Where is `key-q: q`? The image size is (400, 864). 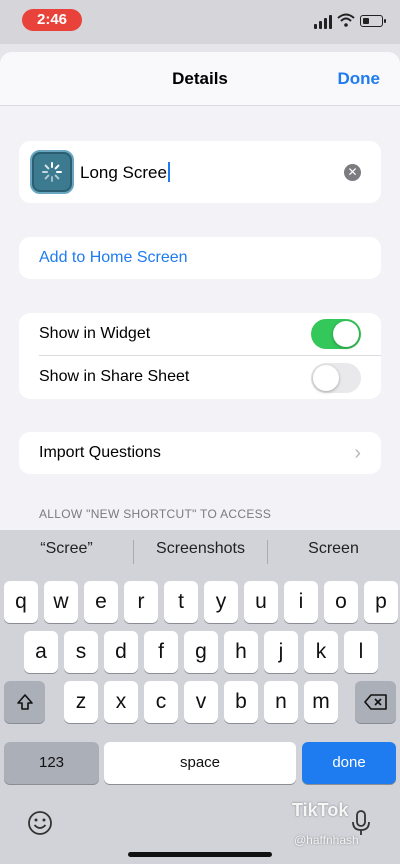 key-q: q is located at coordinates (21, 602).